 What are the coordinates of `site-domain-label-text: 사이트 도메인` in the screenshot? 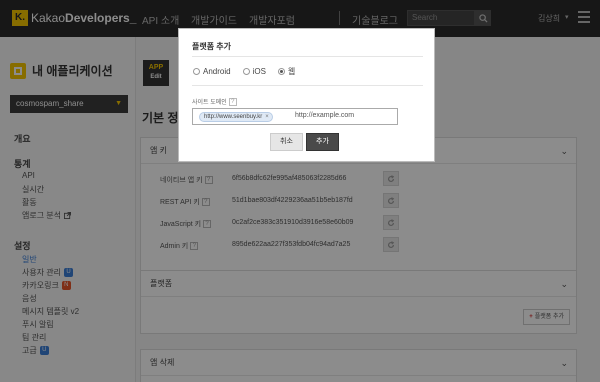 It's located at (209, 103).